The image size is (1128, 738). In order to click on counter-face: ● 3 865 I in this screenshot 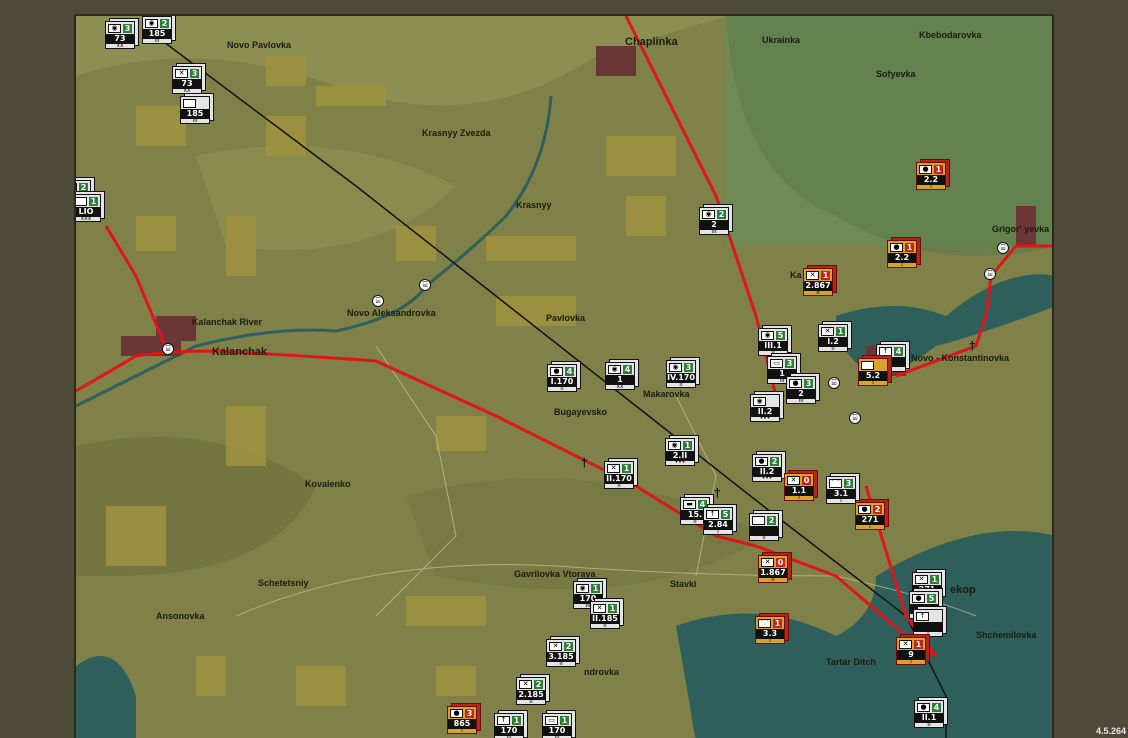, I will do `click(462, 720)`.